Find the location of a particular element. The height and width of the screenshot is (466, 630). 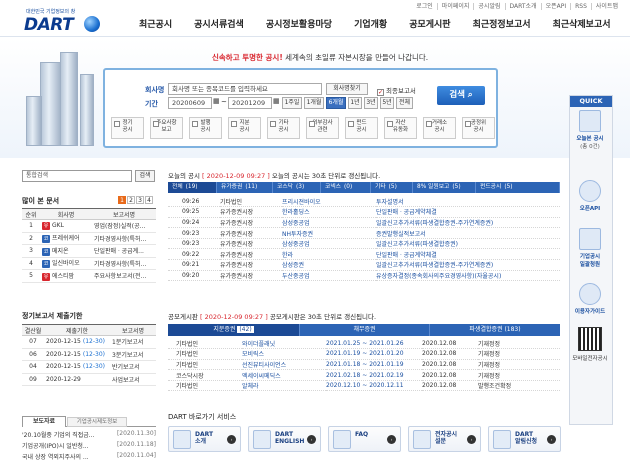

quick-openapi: 오픈API is located at coordinates (590, 196).